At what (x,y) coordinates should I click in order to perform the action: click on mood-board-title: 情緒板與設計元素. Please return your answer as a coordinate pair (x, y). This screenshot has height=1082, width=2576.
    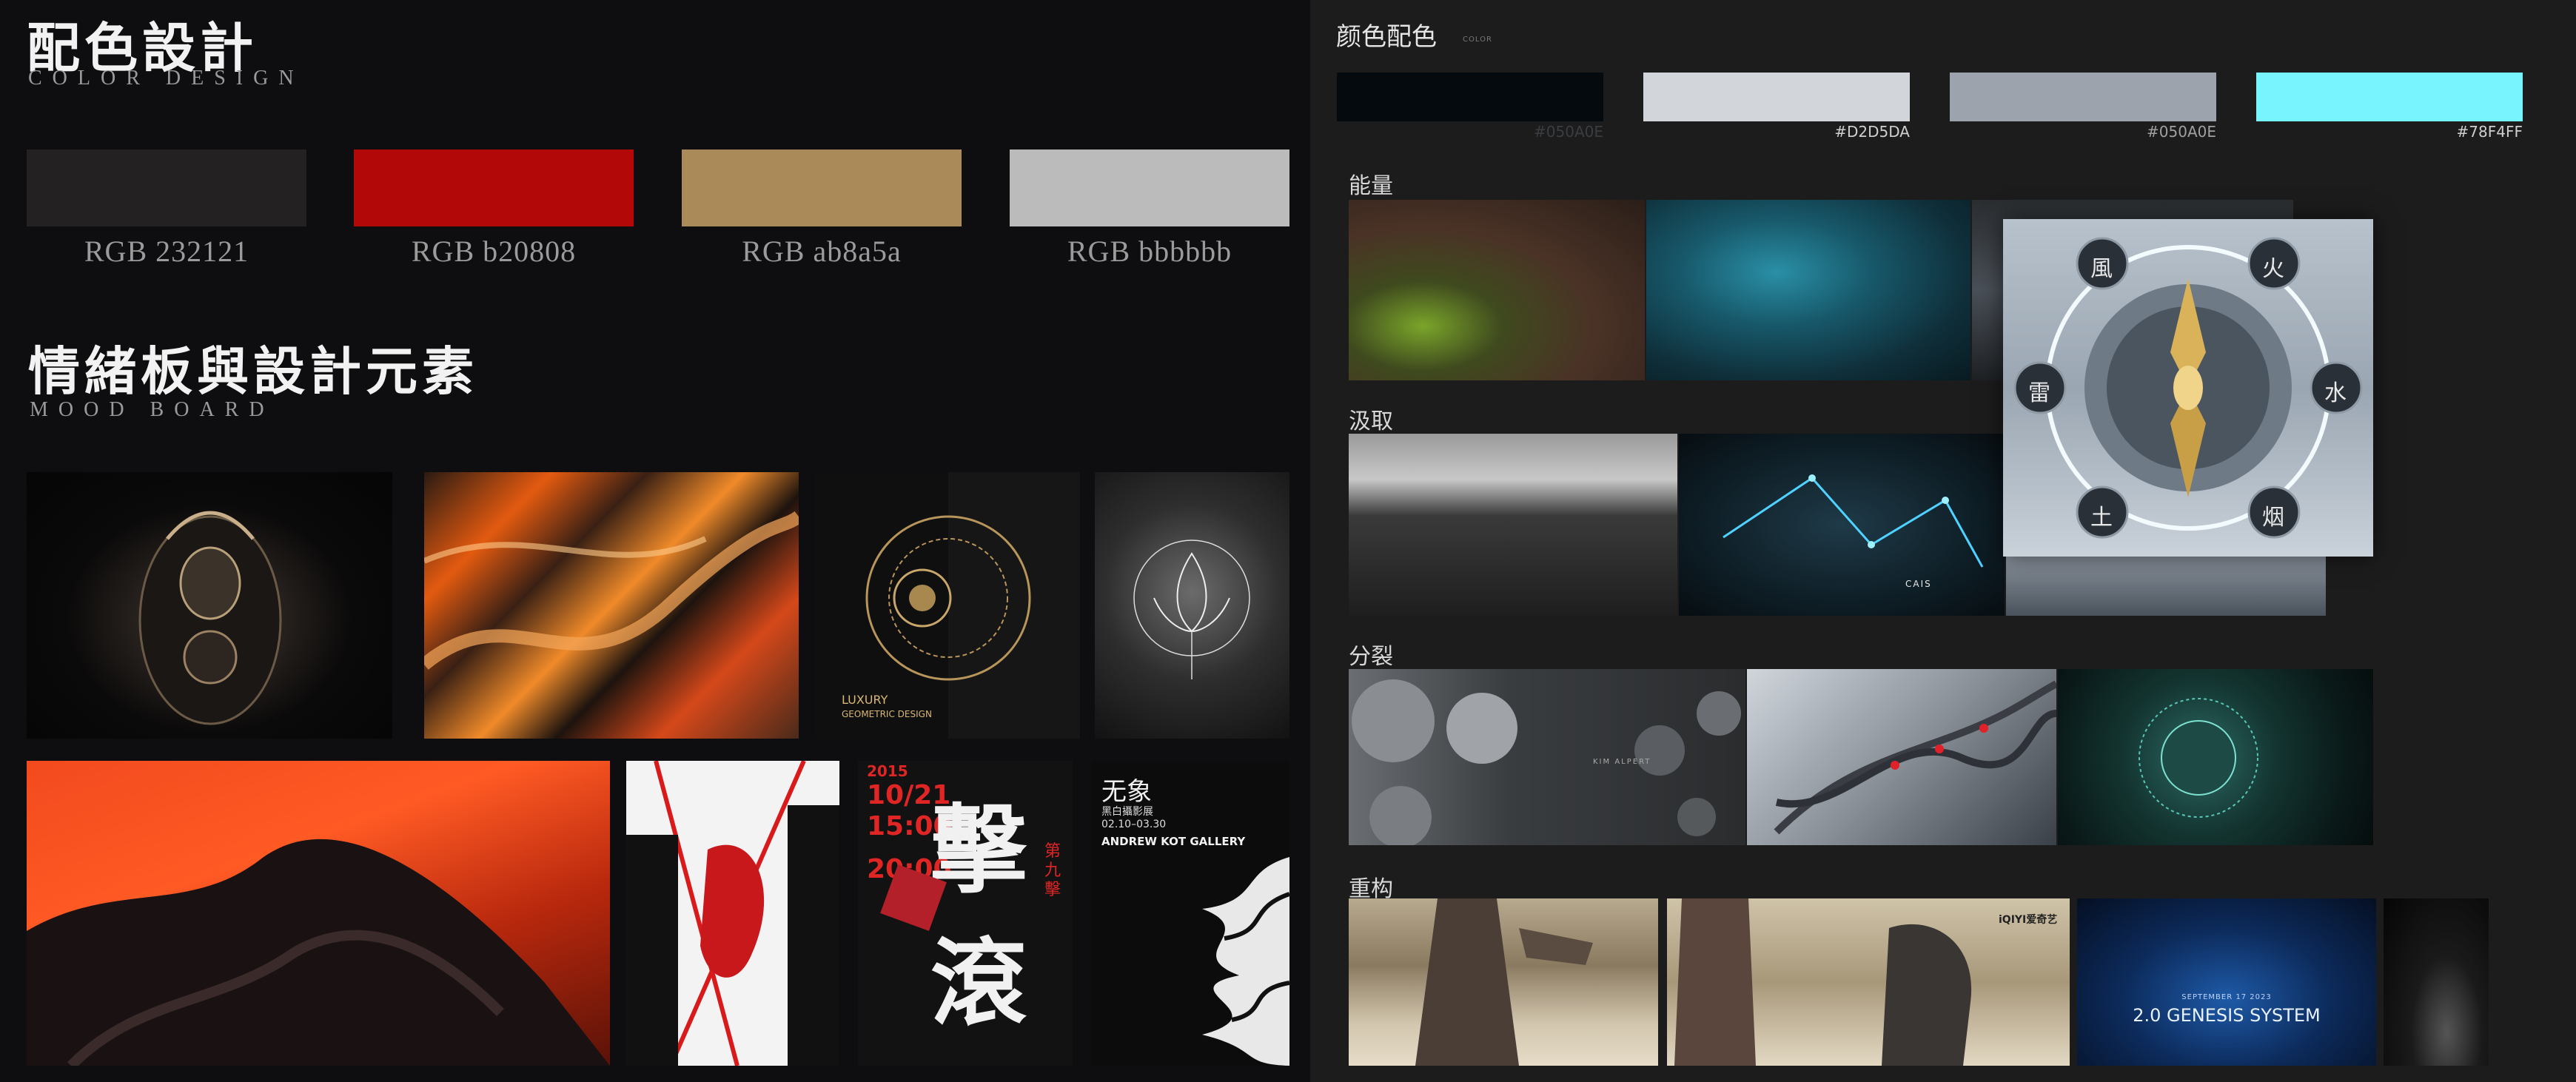
    Looking at the image, I should click on (253, 371).